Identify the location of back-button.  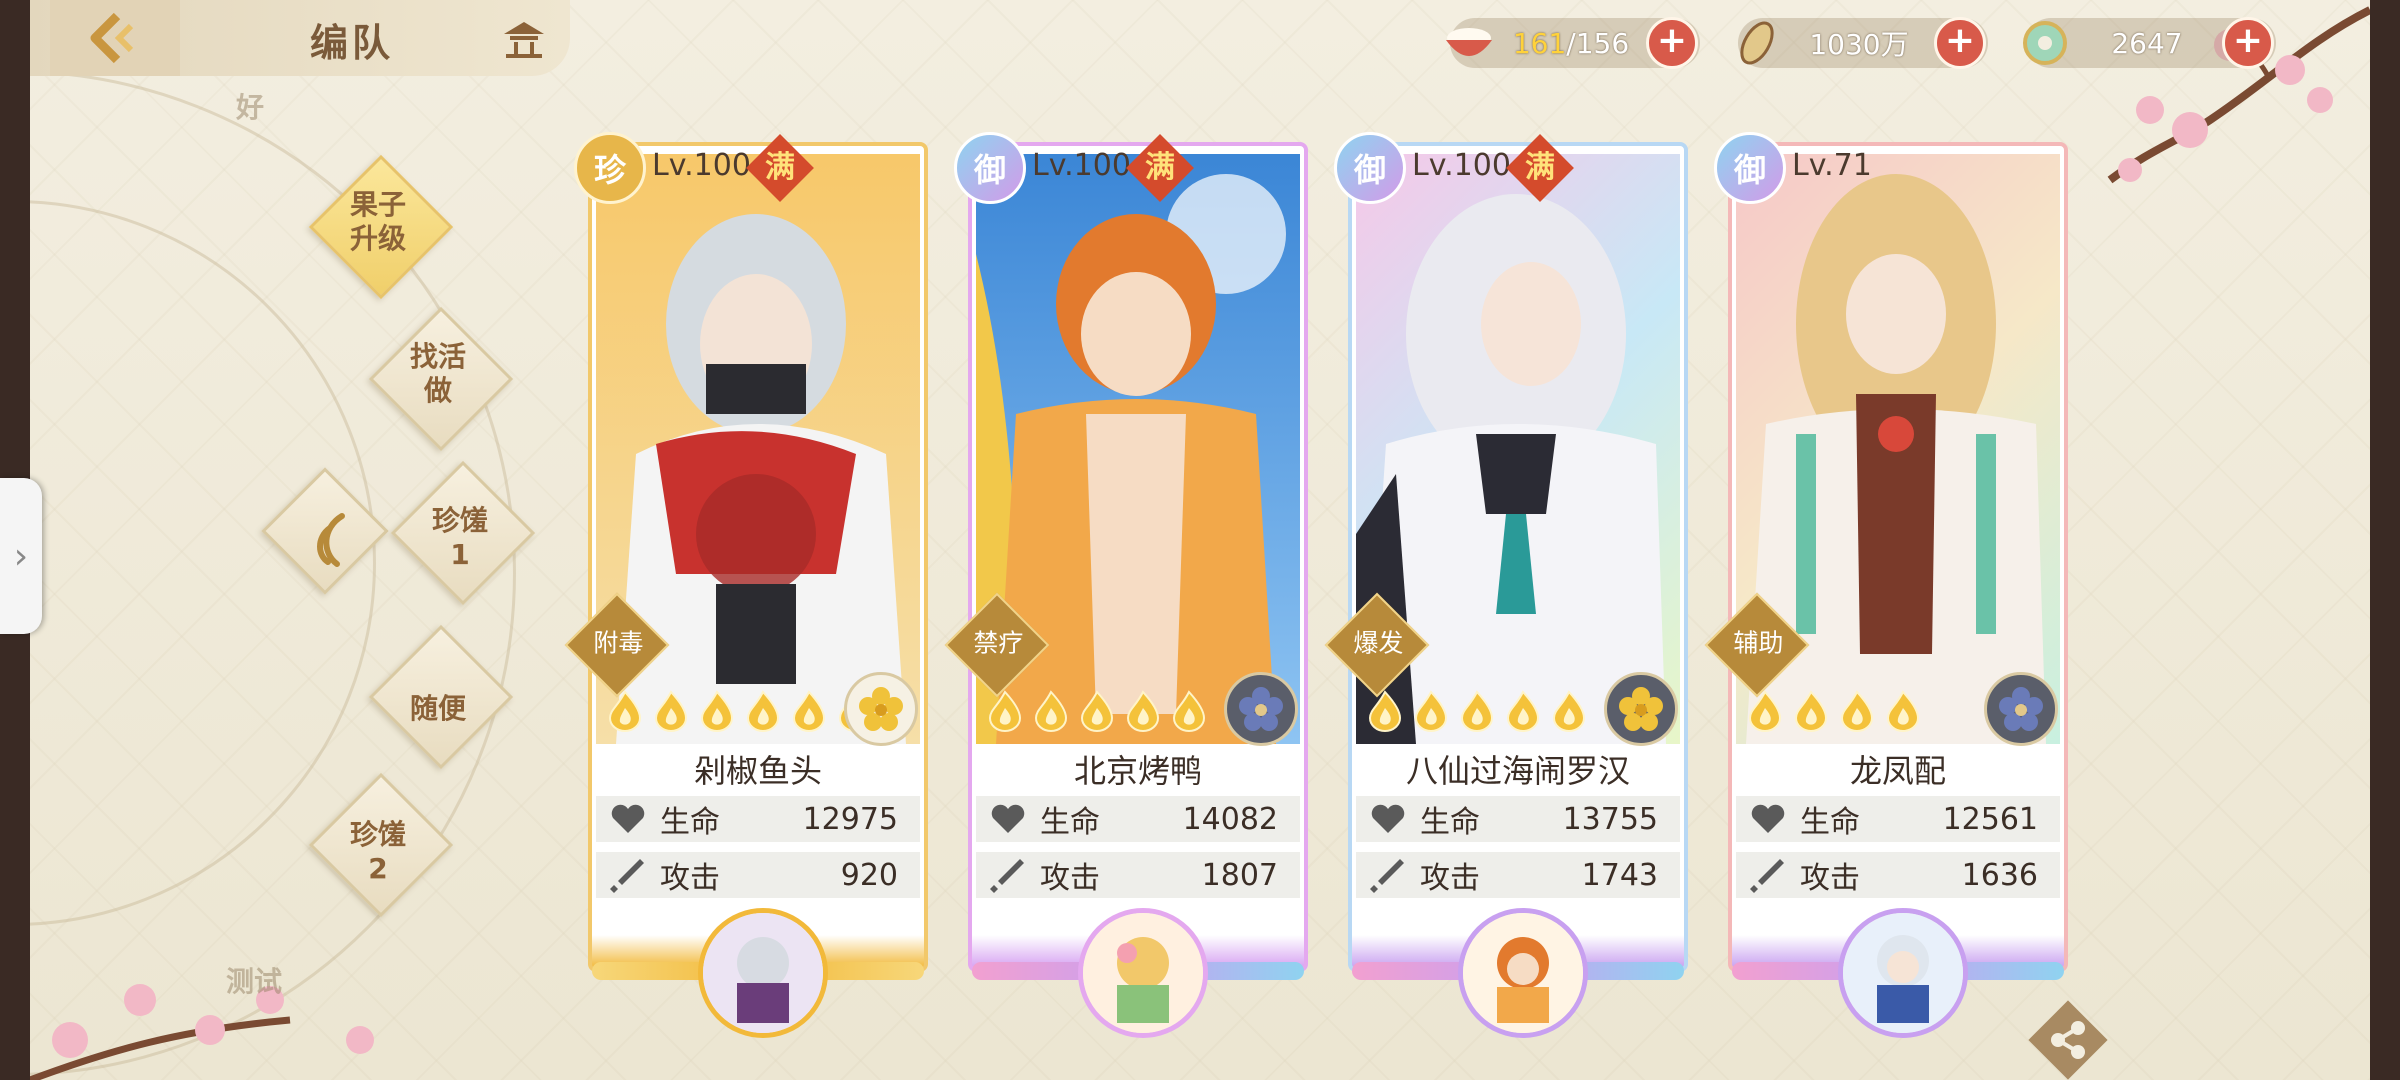
(115, 38).